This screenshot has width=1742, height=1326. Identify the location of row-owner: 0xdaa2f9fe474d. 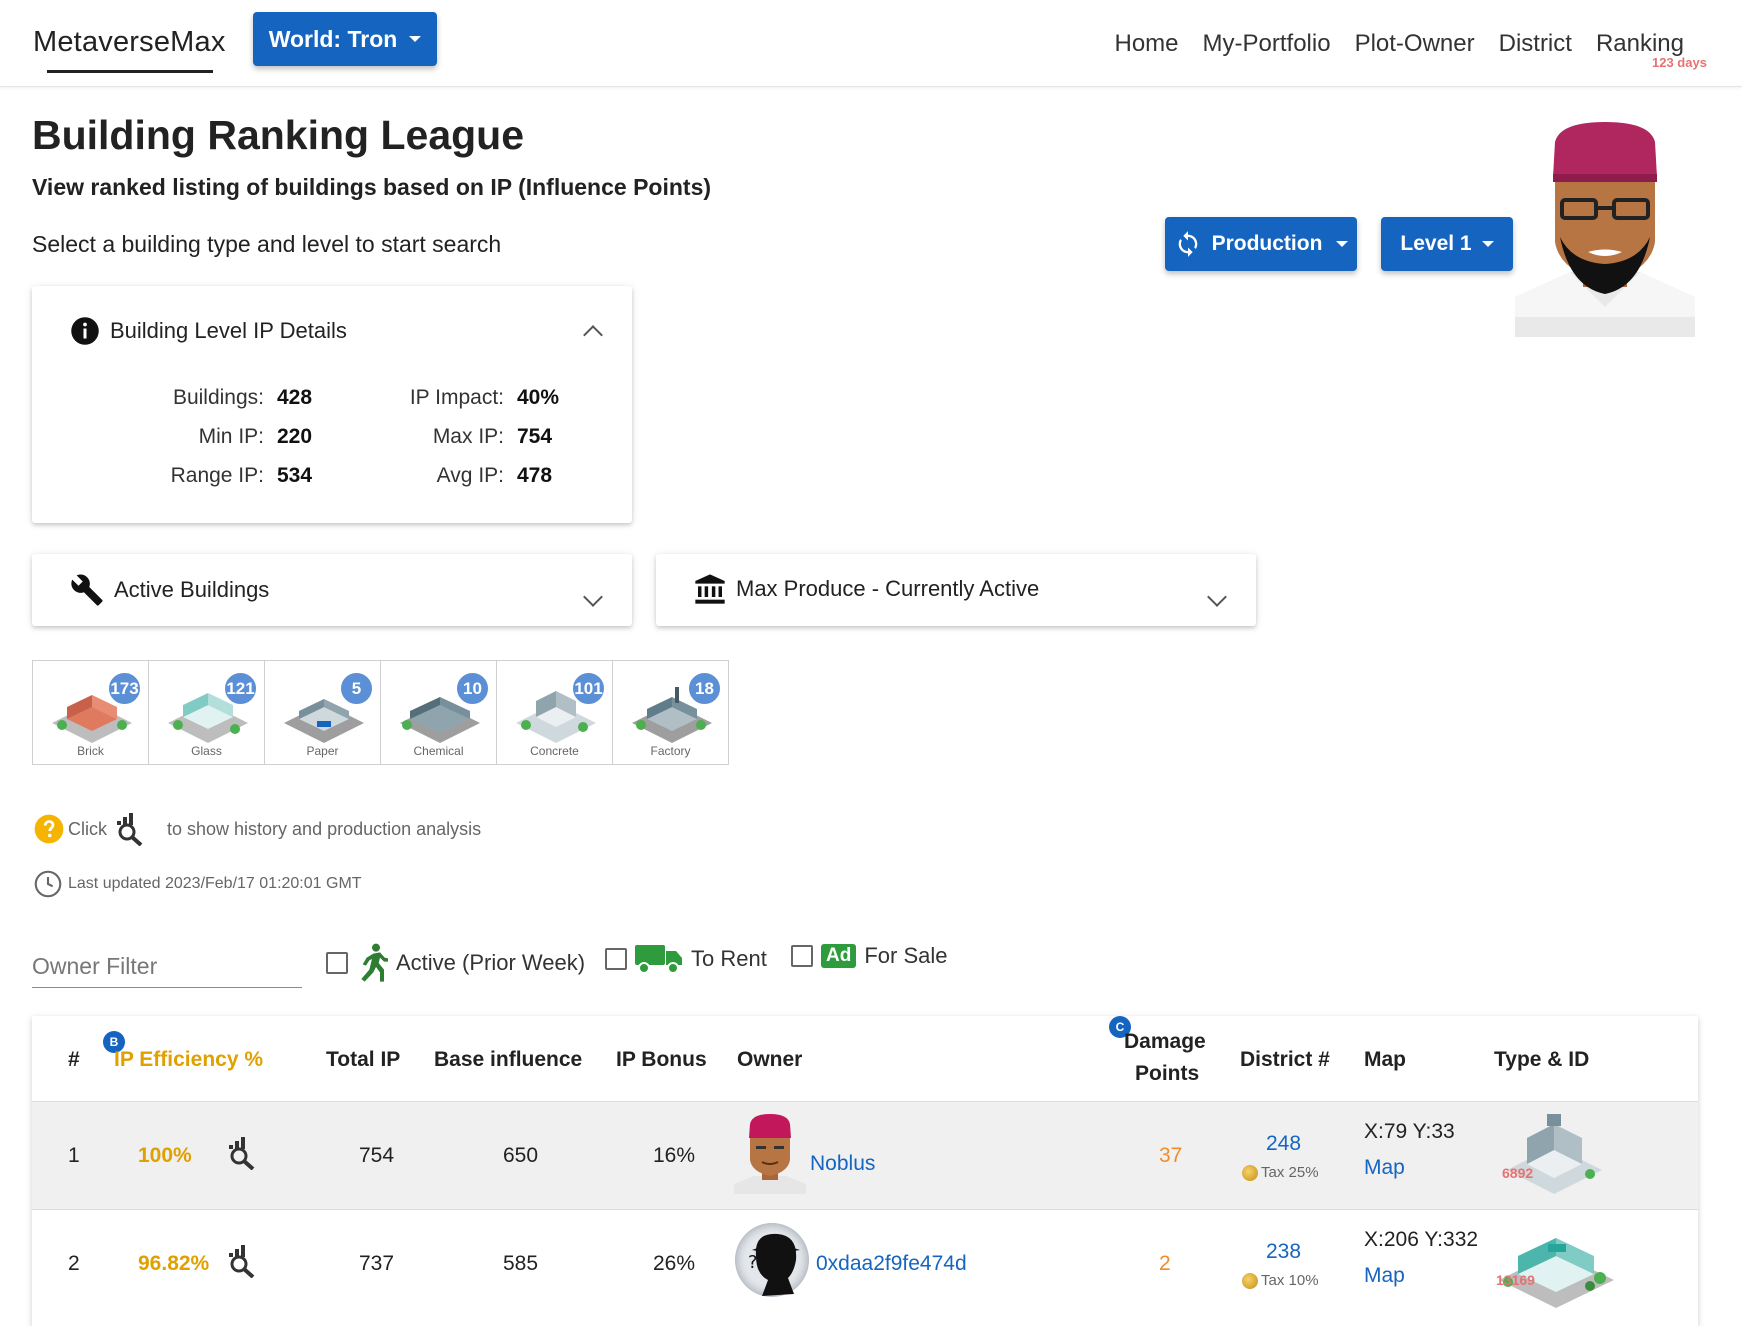
(891, 1264).